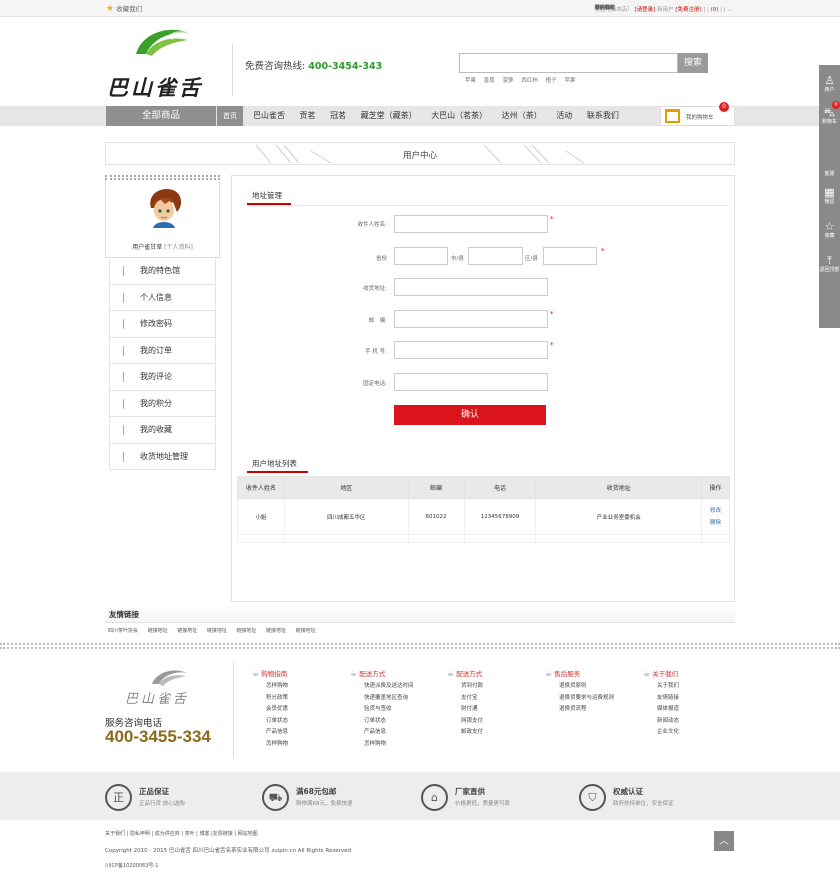 The width and height of the screenshot is (840, 878). I want to click on footer-link: 快递覆盖地区查询, so click(395, 699).